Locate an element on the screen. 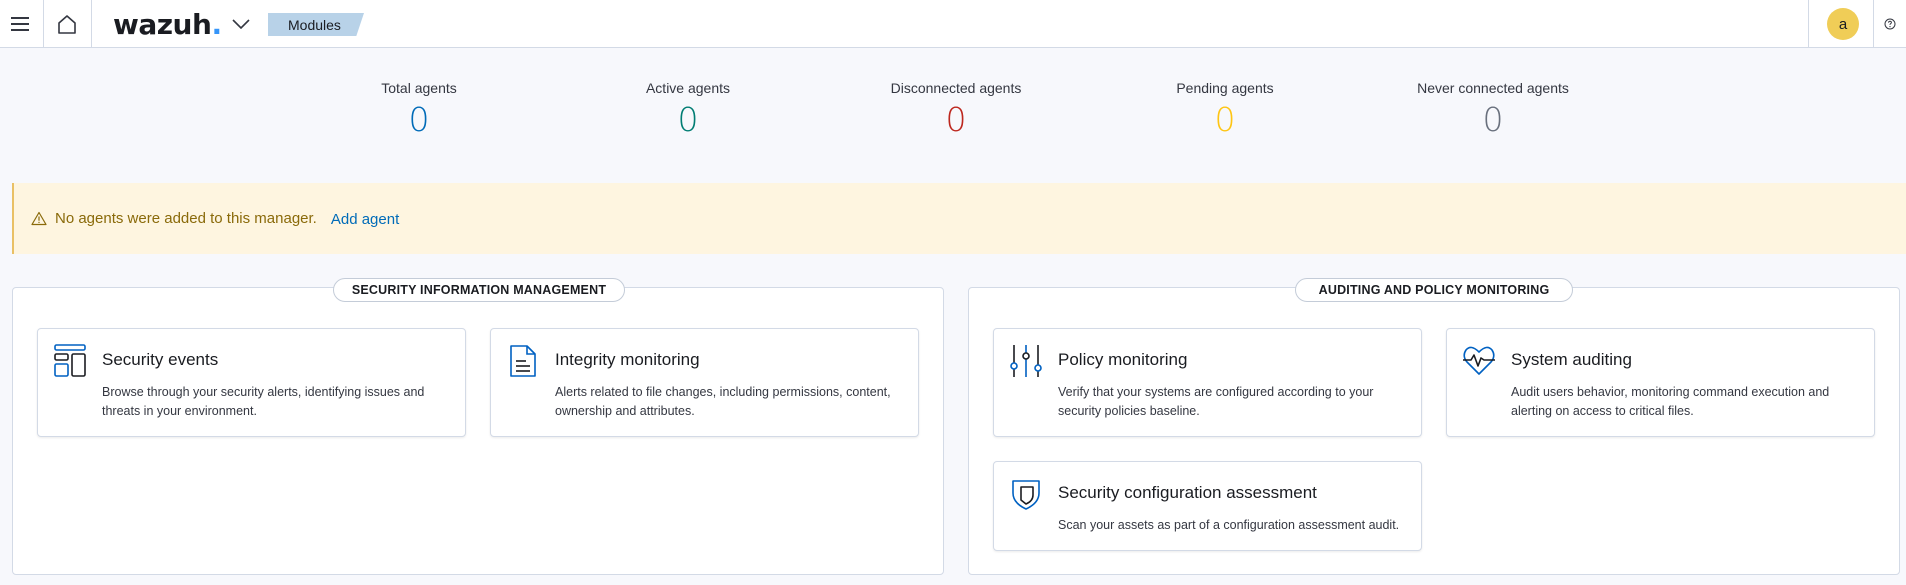 The image size is (1906, 585). panel-title: SECURITY INFORMATION MANAGEMENT is located at coordinates (479, 290).